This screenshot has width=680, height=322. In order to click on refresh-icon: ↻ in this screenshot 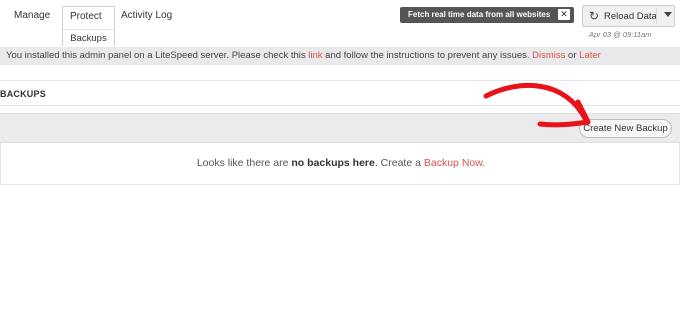, I will do `click(594, 16)`.